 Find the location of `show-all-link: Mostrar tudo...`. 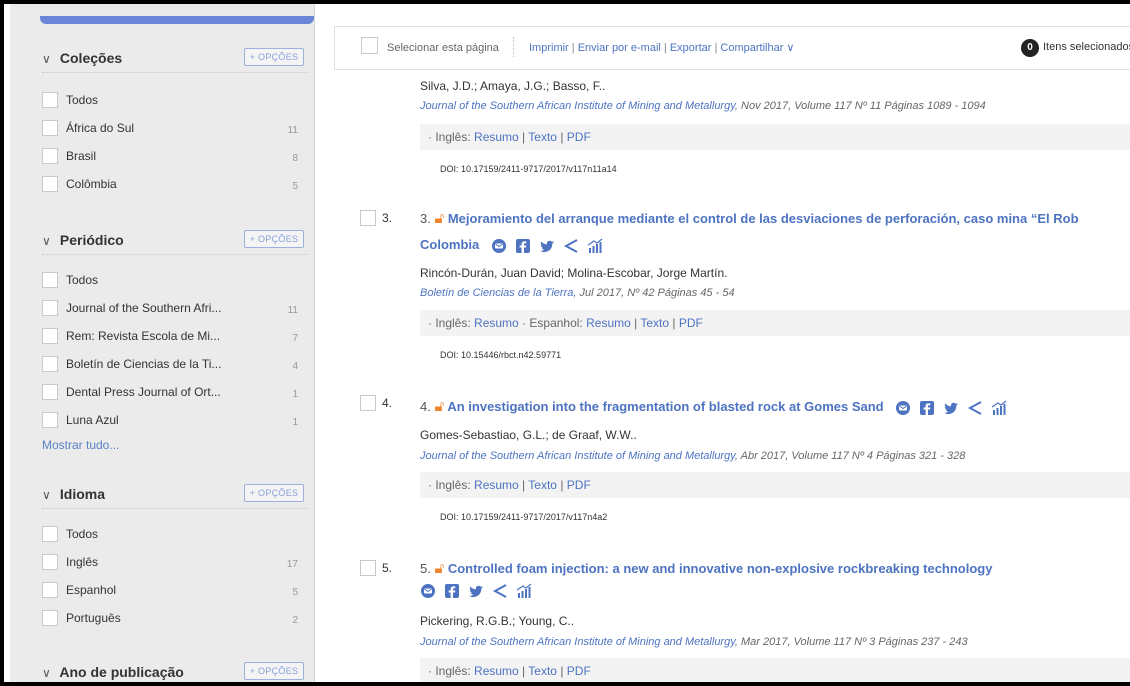

show-all-link: Mostrar tudo... is located at coordinates (80, 445).